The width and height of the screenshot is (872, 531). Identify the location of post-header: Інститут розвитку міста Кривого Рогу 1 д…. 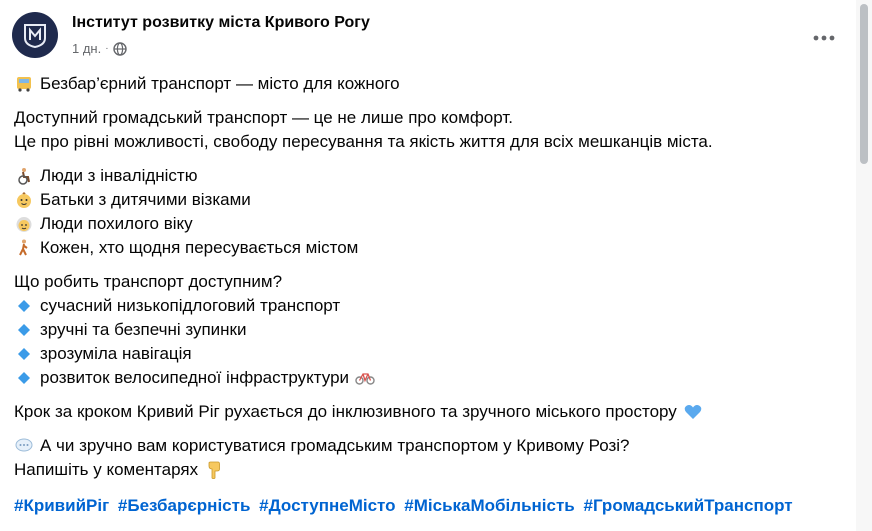
(427, 37).